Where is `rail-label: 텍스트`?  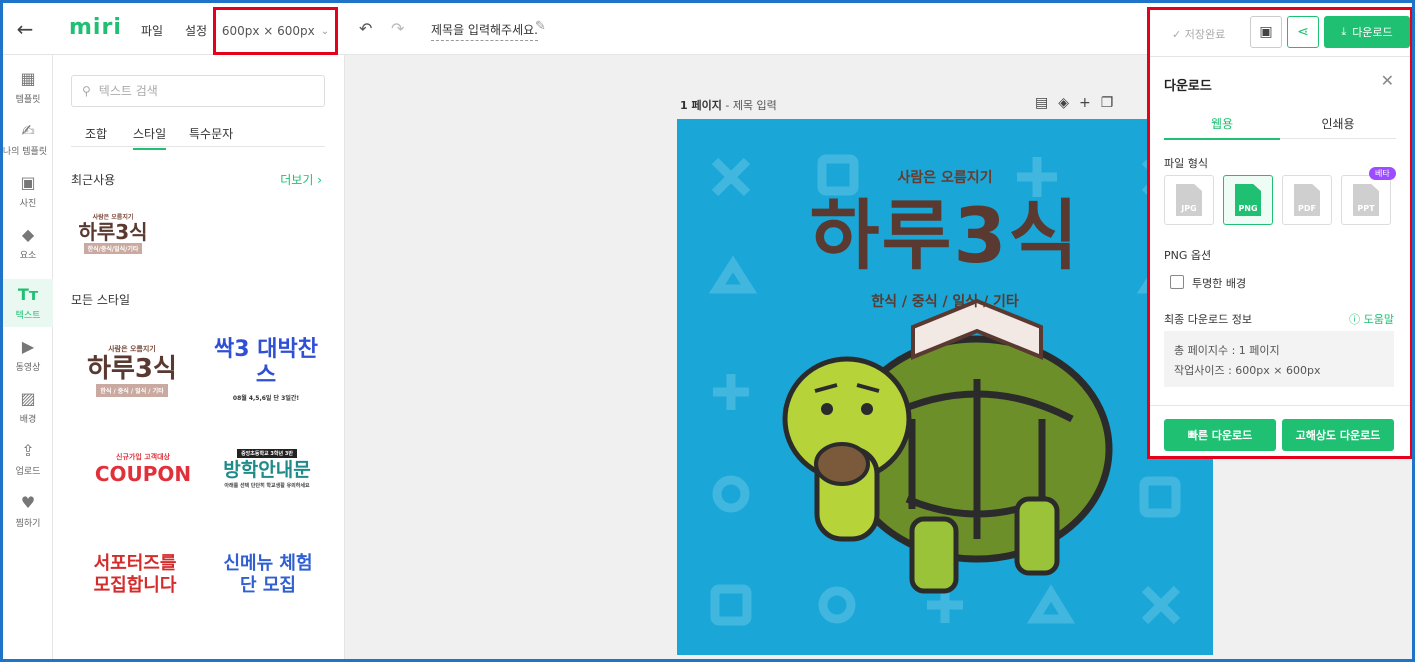 rail-label: 텍스트 is located at coordinates (28, 315).